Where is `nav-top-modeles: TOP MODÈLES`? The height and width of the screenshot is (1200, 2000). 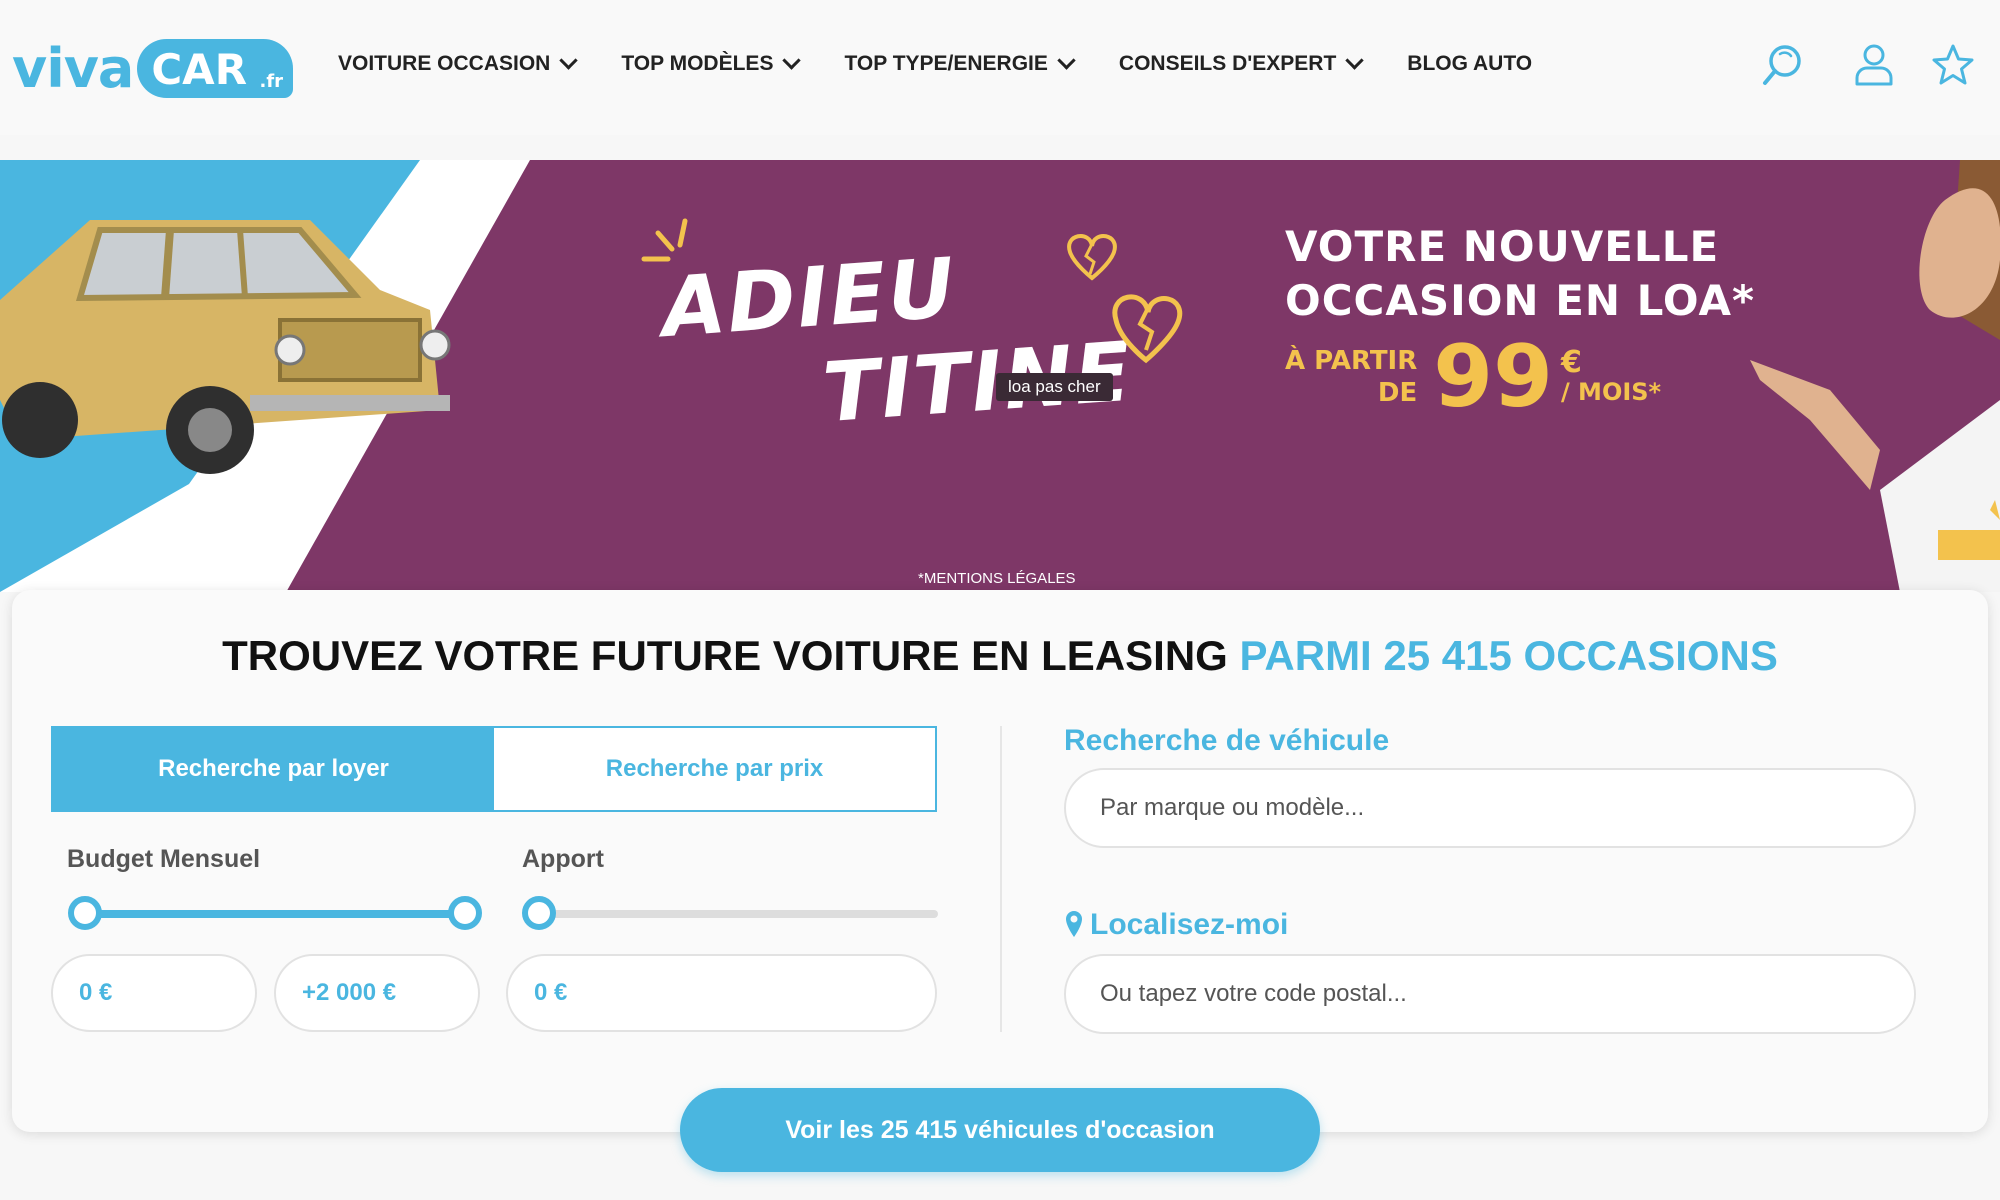 nav-top-modeles: TOP MODÈLES is located at coordinates (711, 63).